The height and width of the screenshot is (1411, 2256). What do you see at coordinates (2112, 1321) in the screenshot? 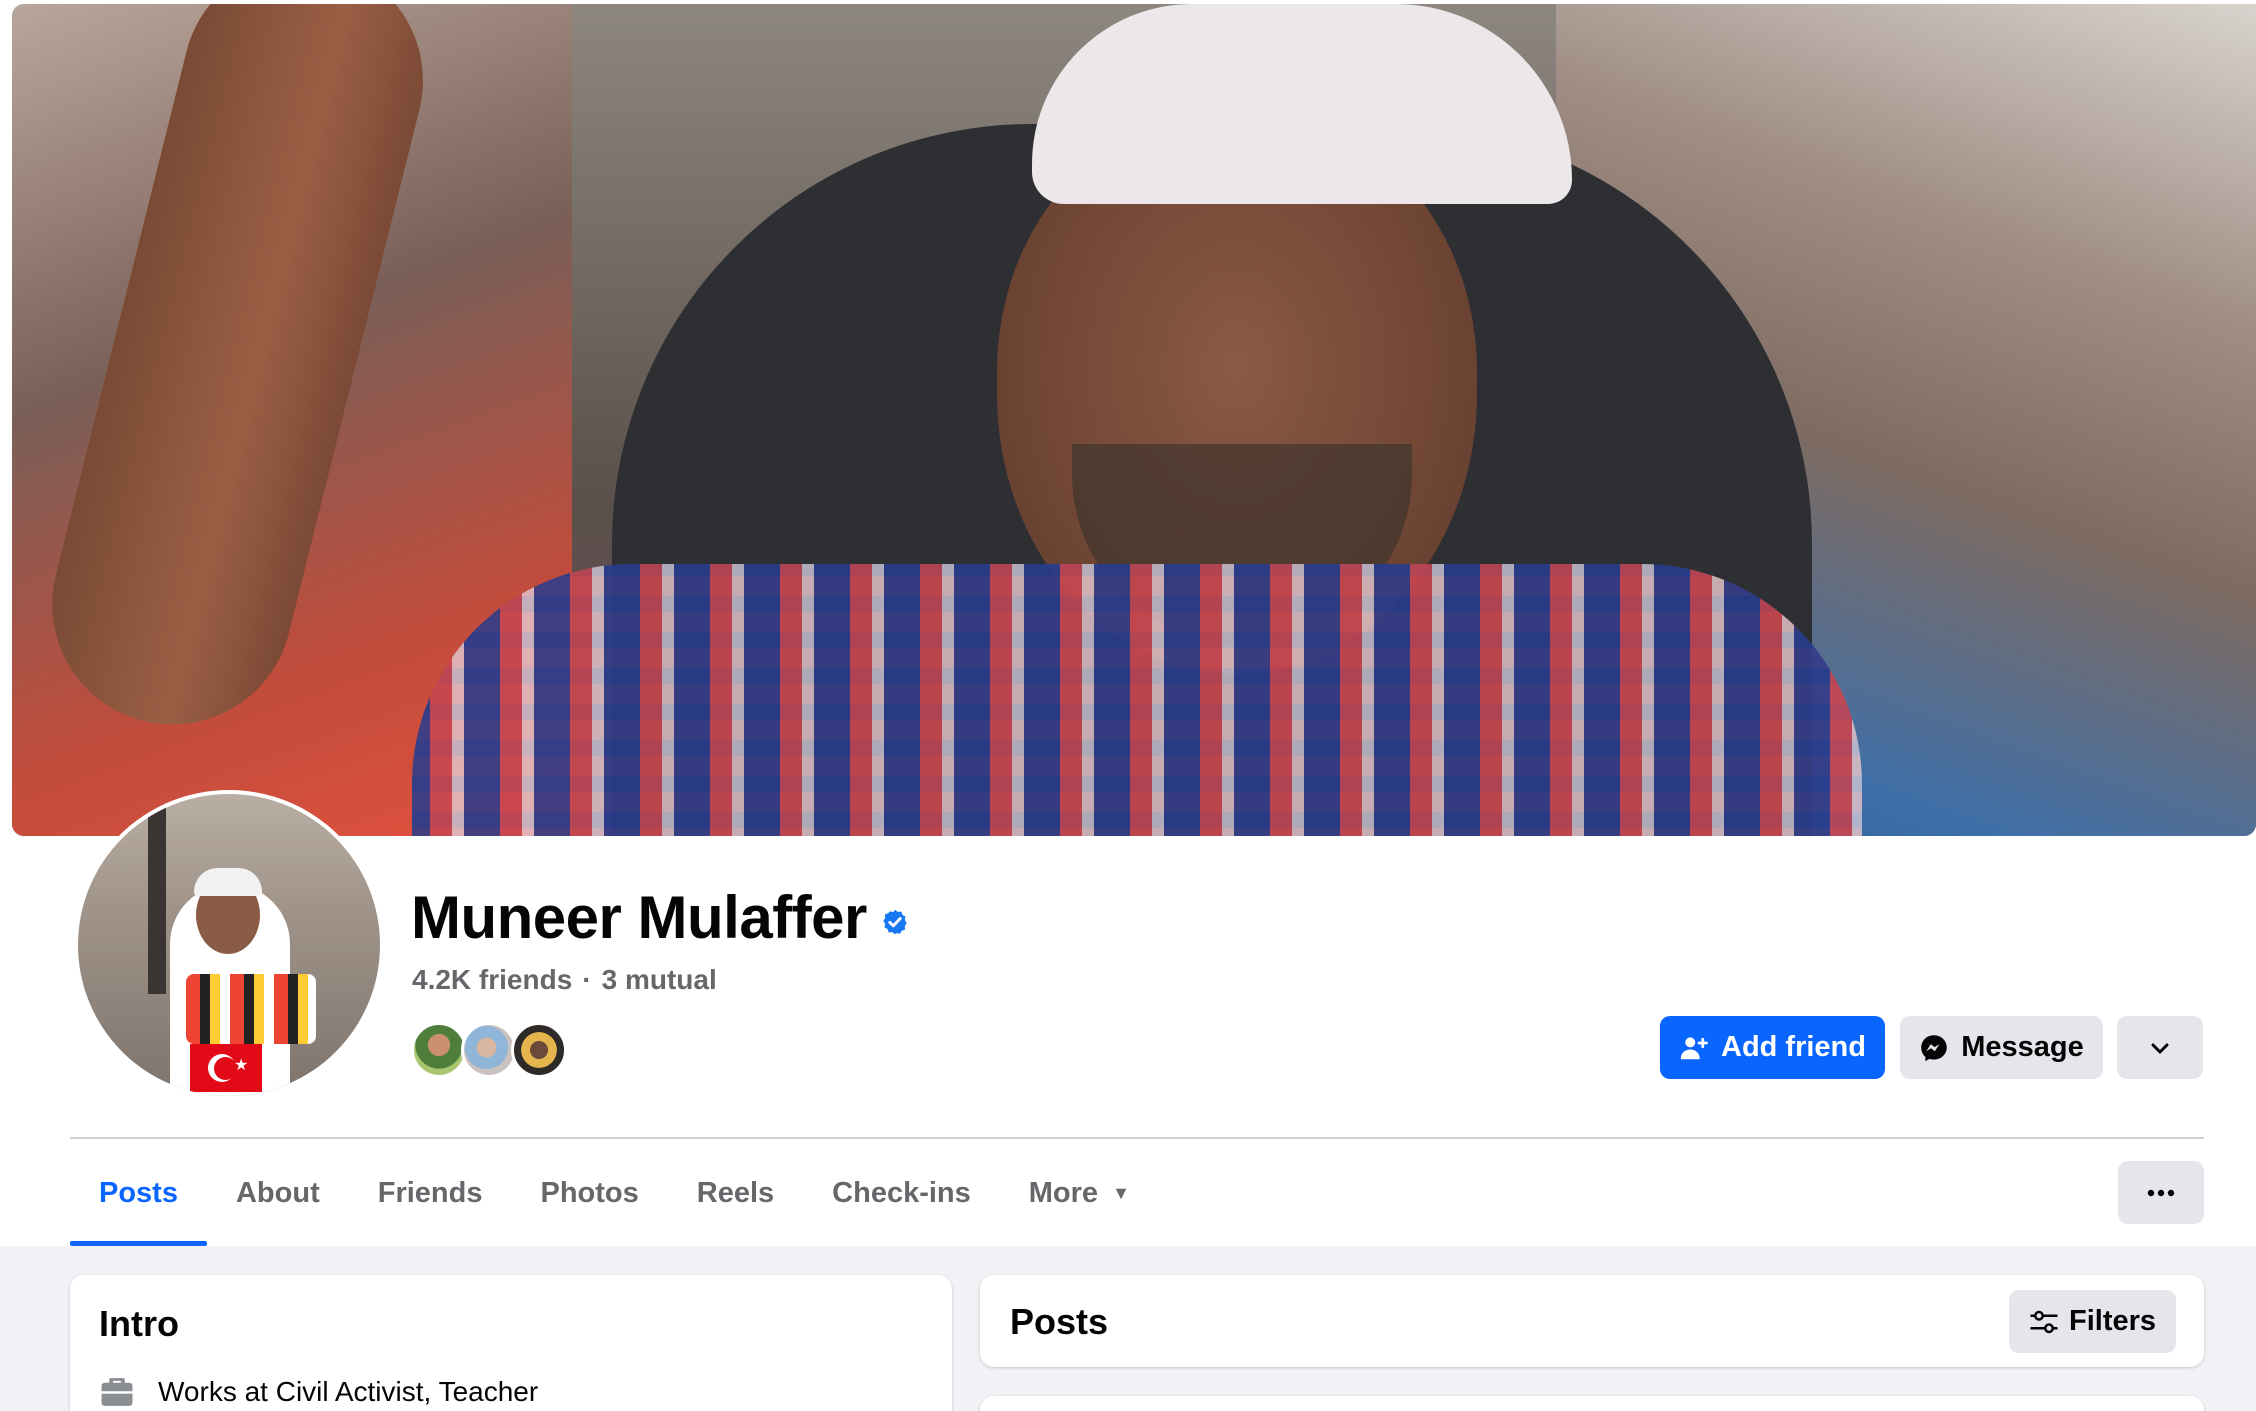
I see `filters-label: Filters` at bounding box center [2112, 1321].